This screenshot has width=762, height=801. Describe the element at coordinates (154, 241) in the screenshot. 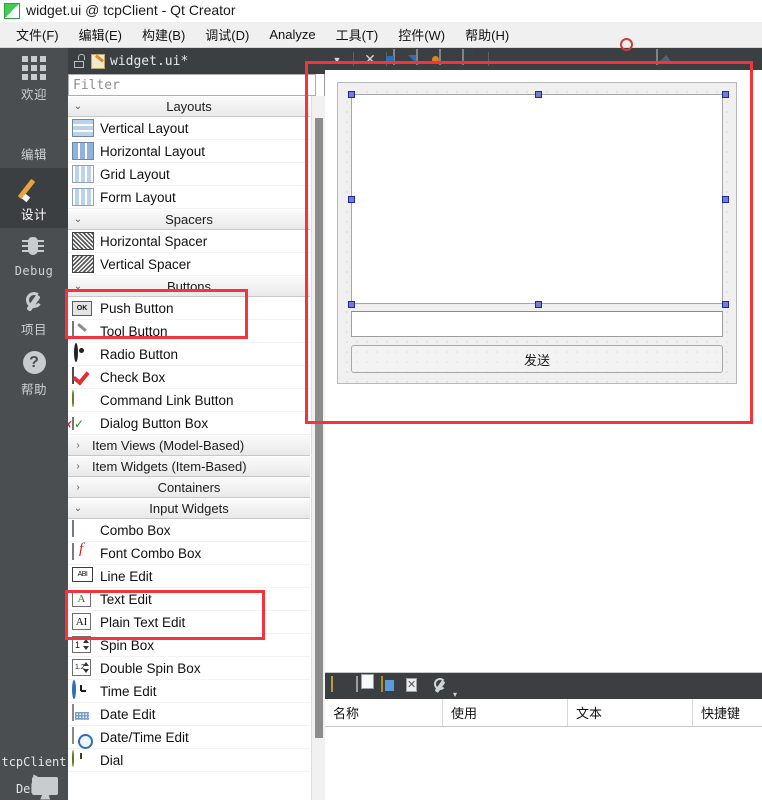

I see `widget-item-label: Horizontal Spacer` at that location.